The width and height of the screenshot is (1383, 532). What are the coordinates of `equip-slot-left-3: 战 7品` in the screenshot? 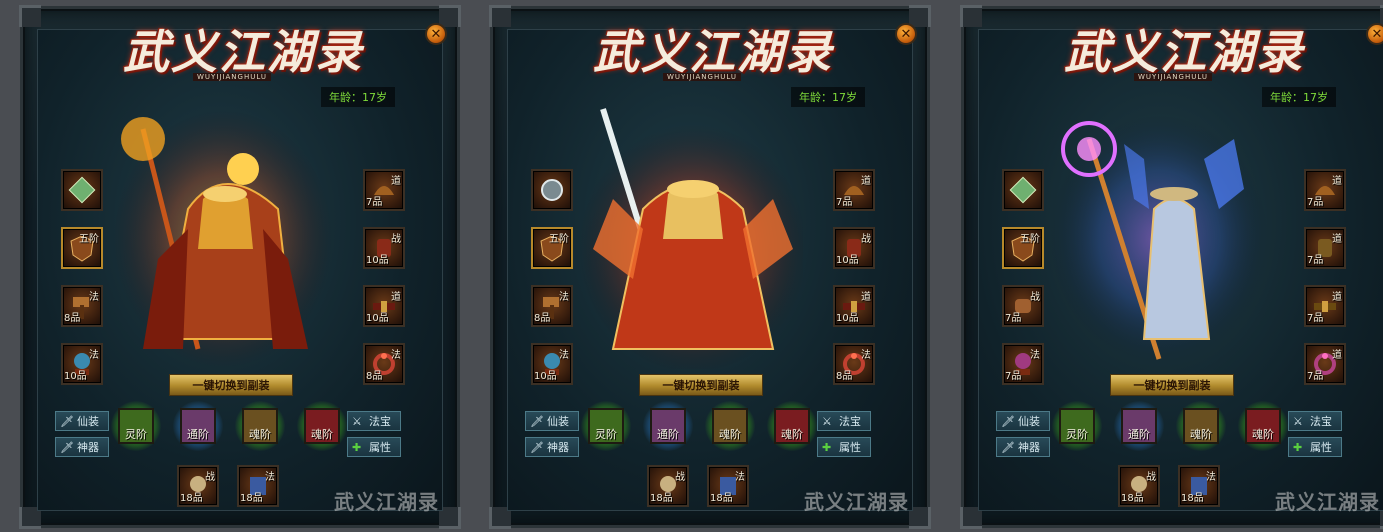 It's located at (1023, 306).